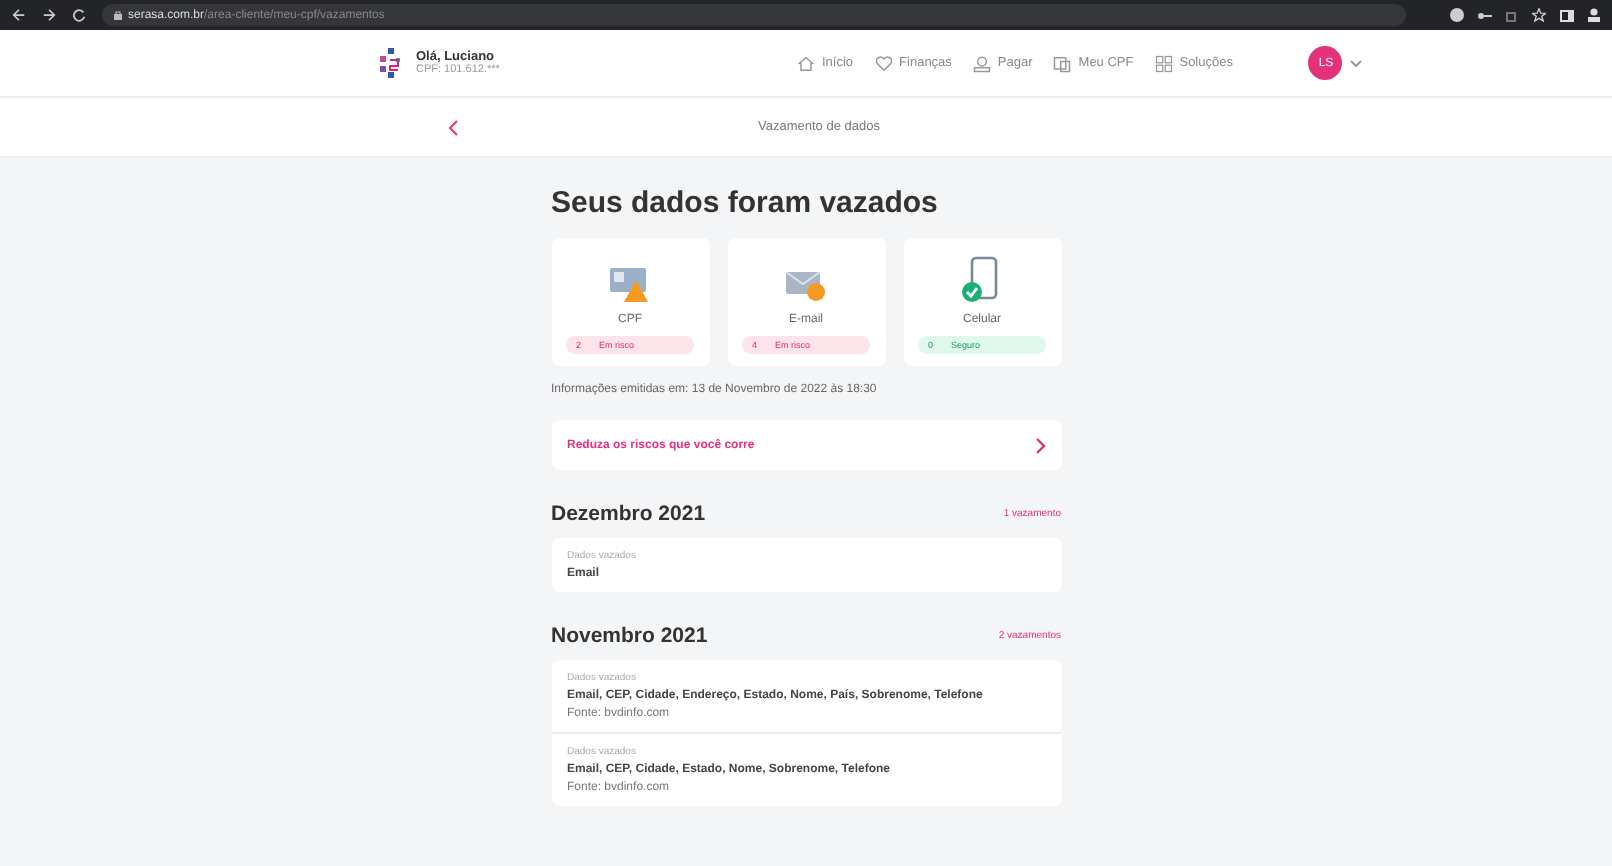 This screenshot has width=1612, height=866. What do you see at coordinates (1163, 63) in the screenshot?
I see `grid-icon` at bounding box center [1163, 63].